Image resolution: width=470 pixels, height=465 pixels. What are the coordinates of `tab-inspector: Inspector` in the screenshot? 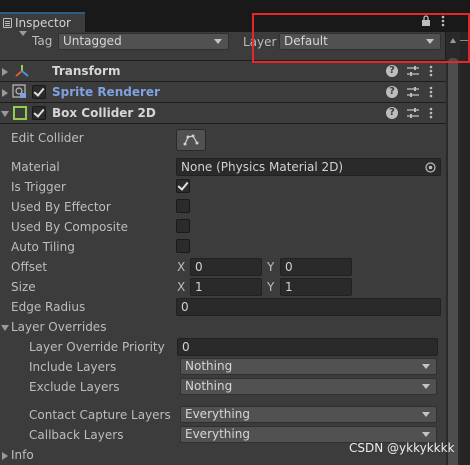 It's located at (42, 22).